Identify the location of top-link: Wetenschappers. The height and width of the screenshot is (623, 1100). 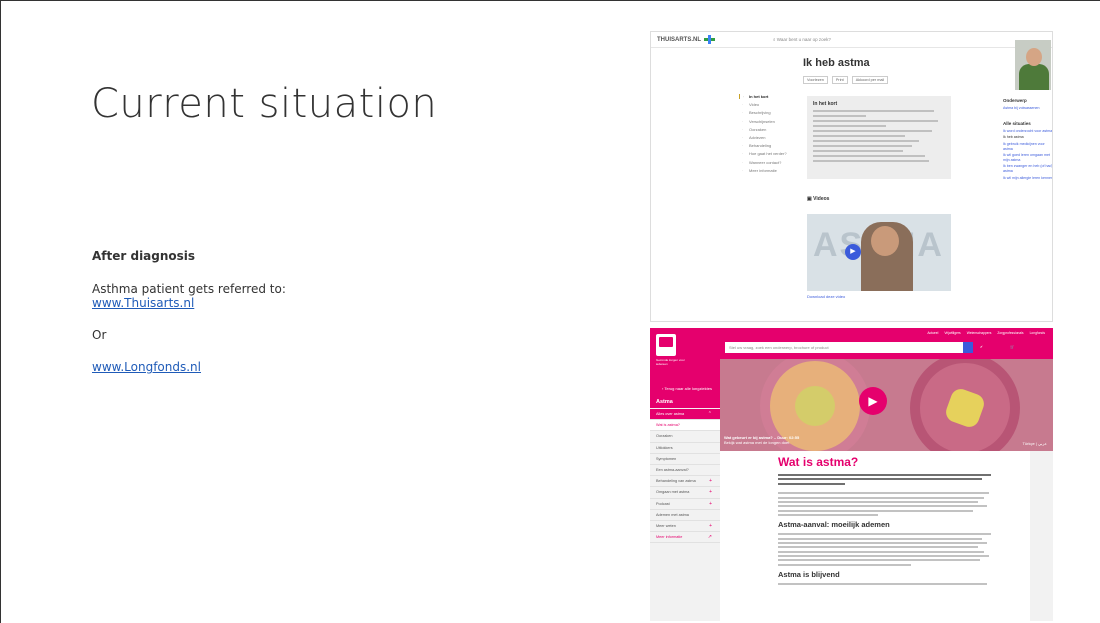
(979, 333).